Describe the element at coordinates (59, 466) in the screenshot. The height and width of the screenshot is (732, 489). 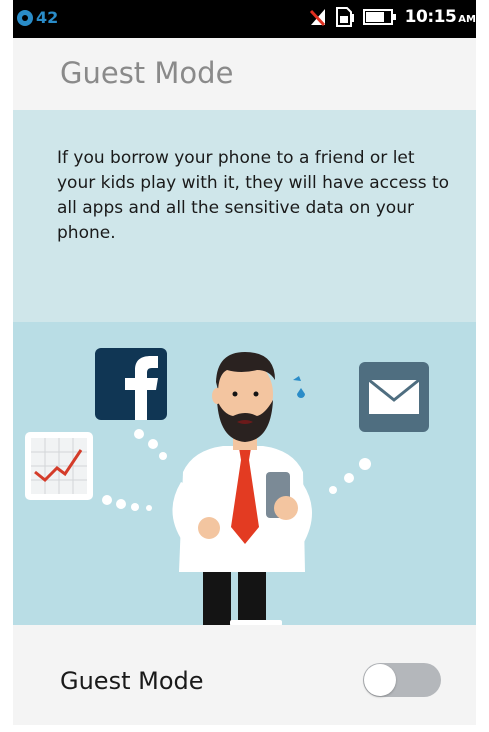
I see `chart-icon` at that location.